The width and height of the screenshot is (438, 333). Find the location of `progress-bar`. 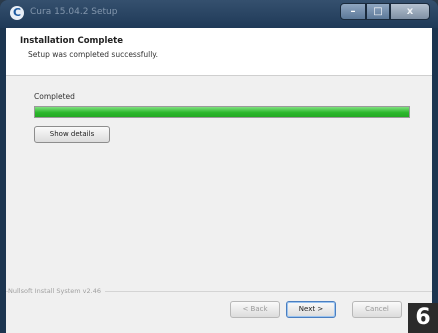

progress-bar is located at coordinates (222, 112).